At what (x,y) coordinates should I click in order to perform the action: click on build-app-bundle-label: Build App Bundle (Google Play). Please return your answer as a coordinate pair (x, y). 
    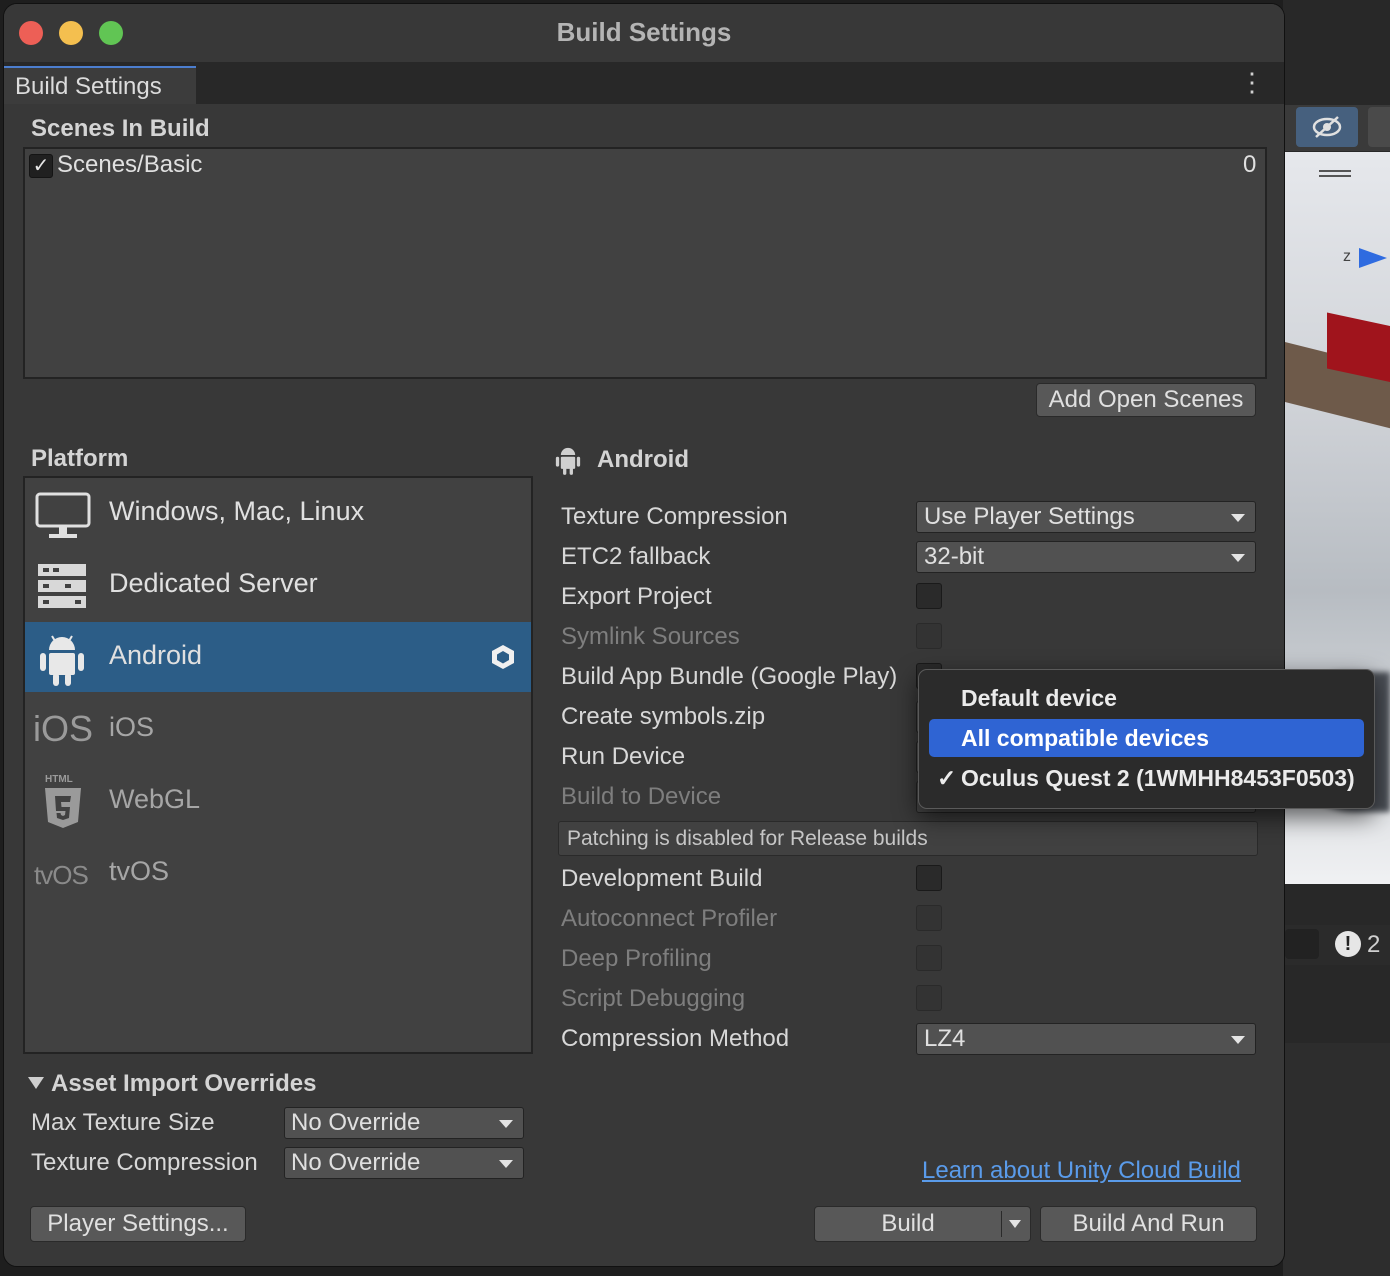
    Looking at the image, I should click on (729, 676).